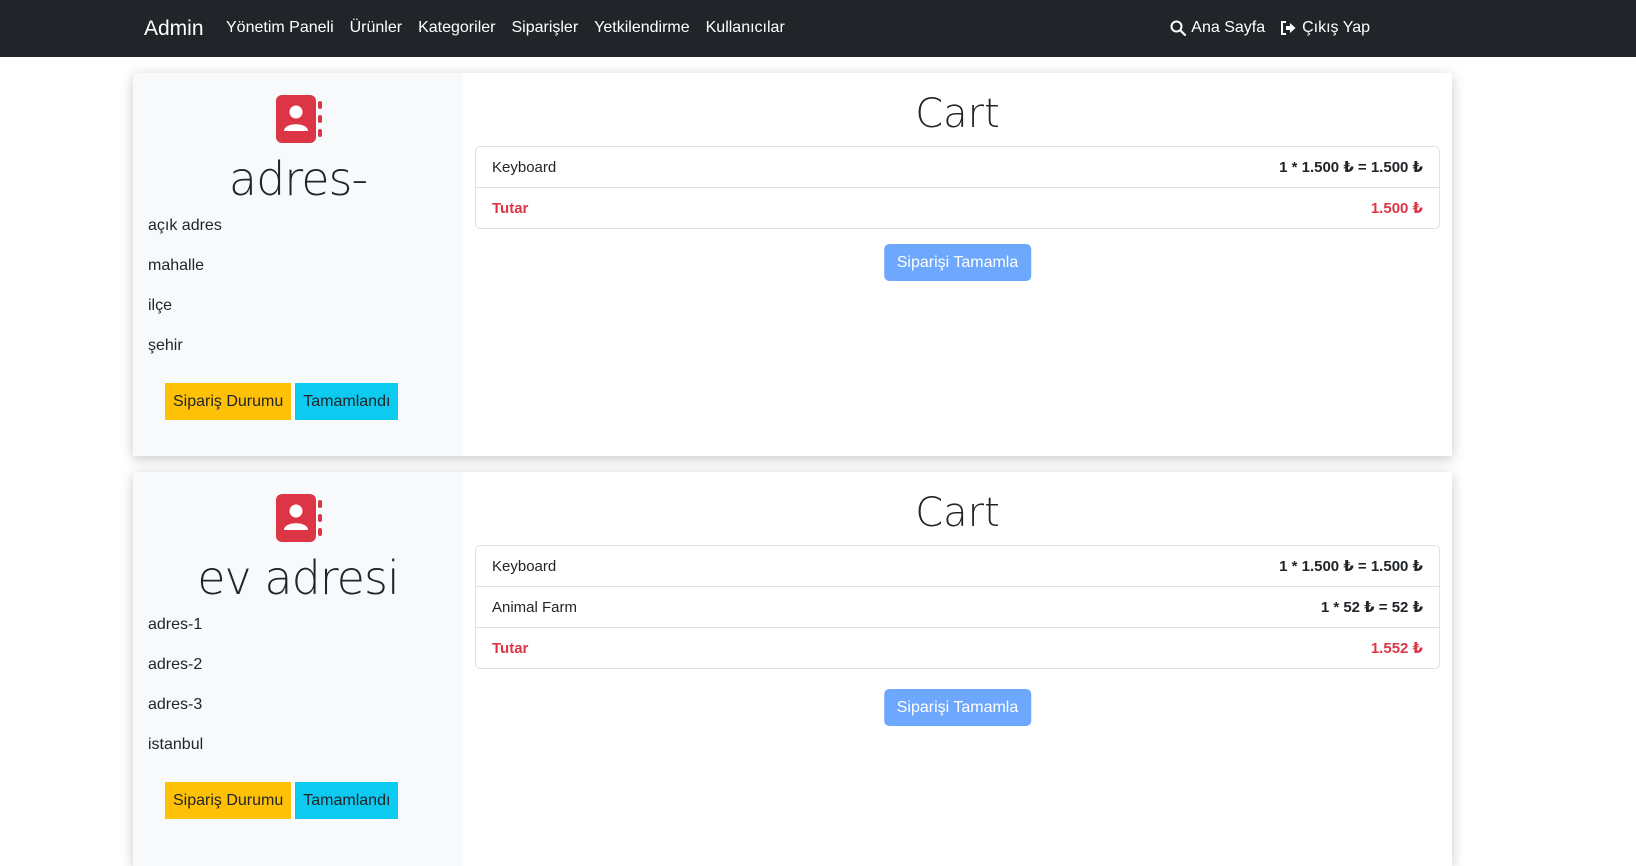  What do you see at coordinates (957, 648) in the screenshot?
I see `cart-total-row: Tutar 1.552 ₺` at bounding box center [957, 648].